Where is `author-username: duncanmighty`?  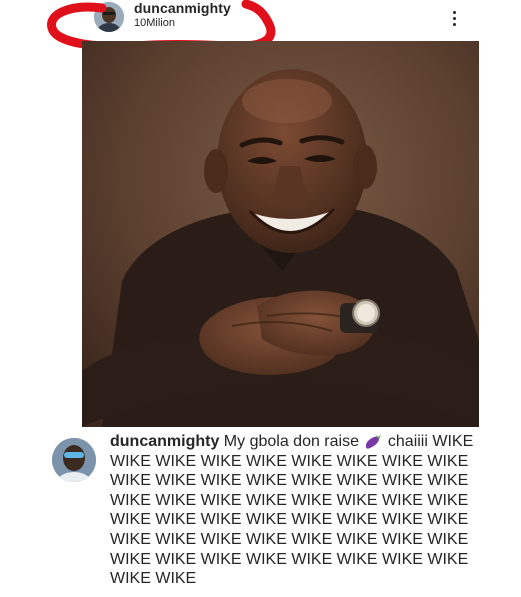 author-username: duncanmighty is located at coordinates (182, 8).